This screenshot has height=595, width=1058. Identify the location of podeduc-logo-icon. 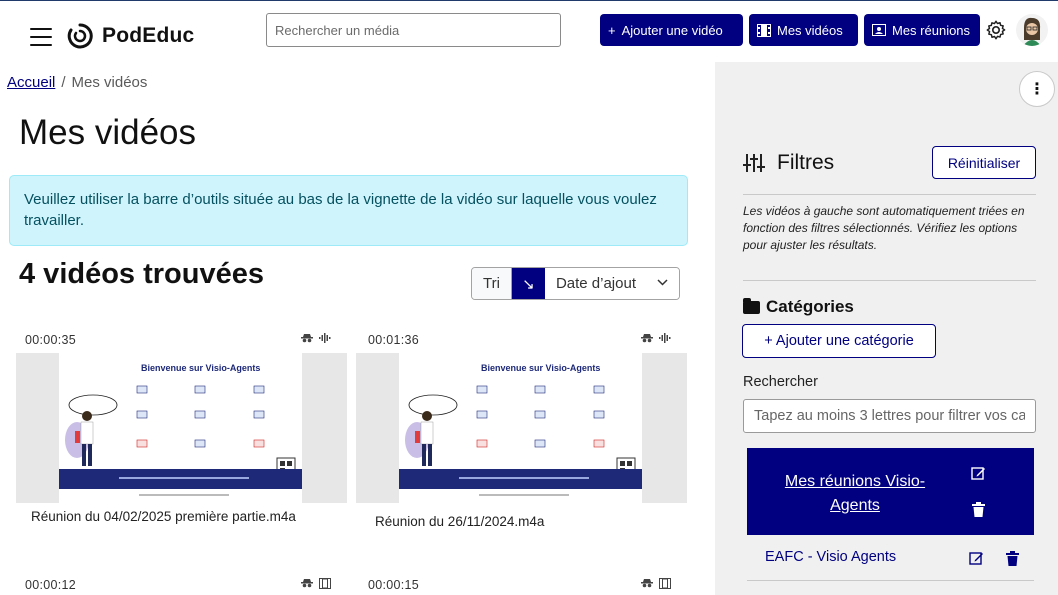
(80, 36).